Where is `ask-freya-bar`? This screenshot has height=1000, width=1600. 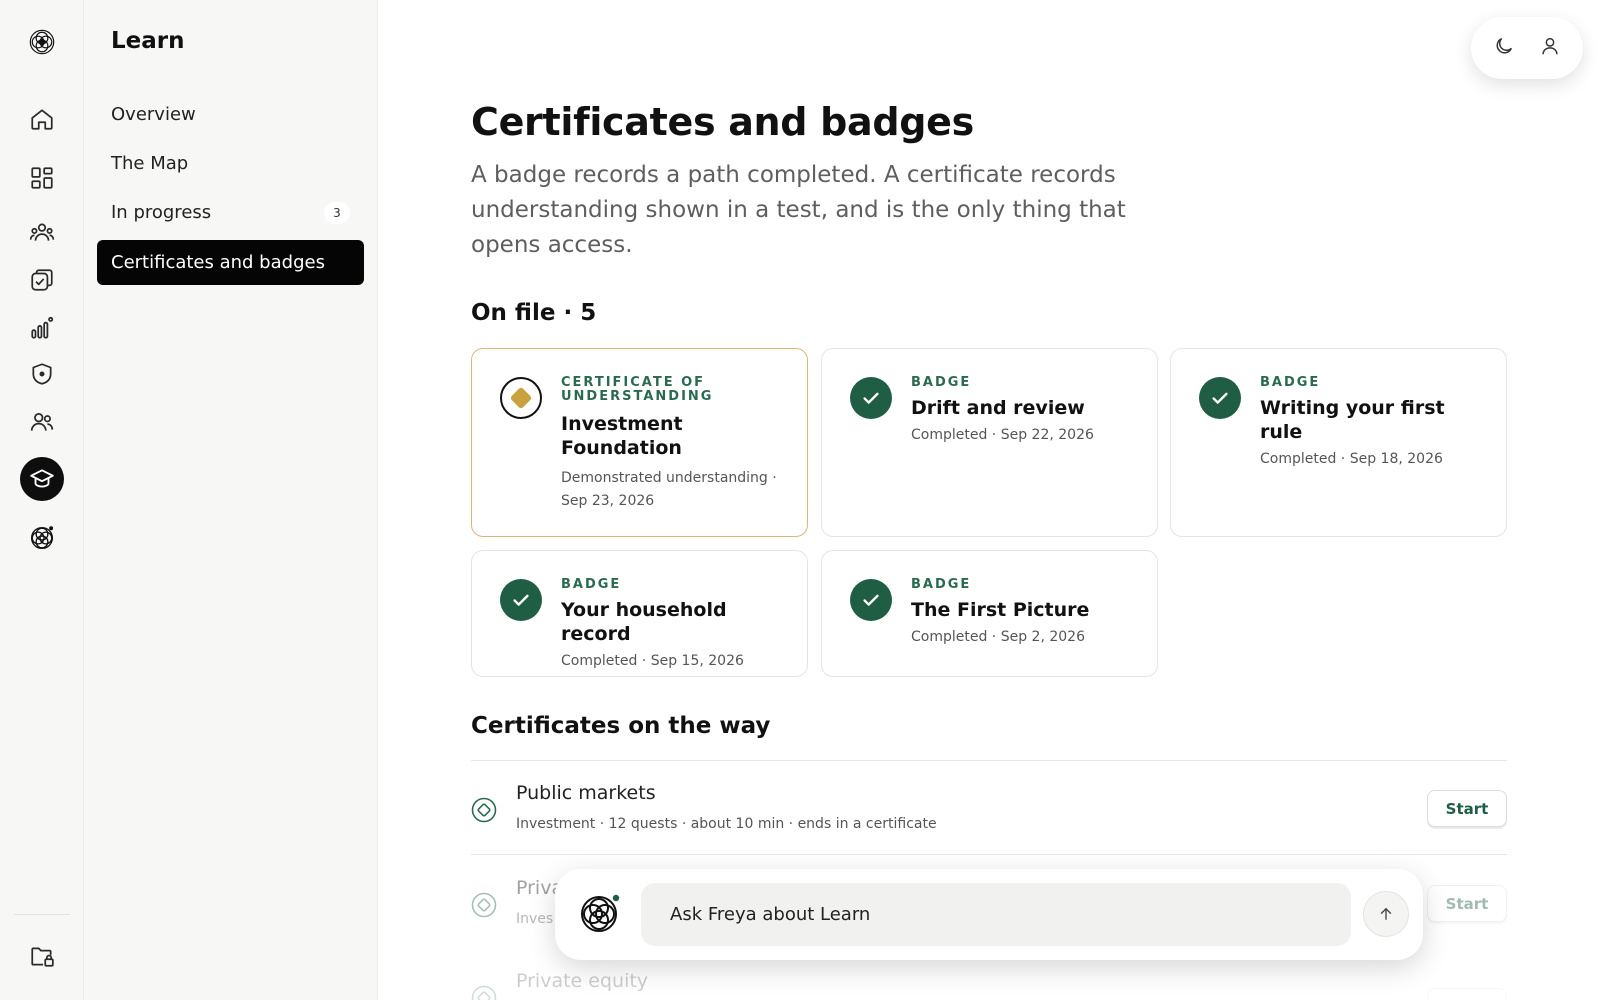 ask-freya-bar is located at coordinates (989, 914).